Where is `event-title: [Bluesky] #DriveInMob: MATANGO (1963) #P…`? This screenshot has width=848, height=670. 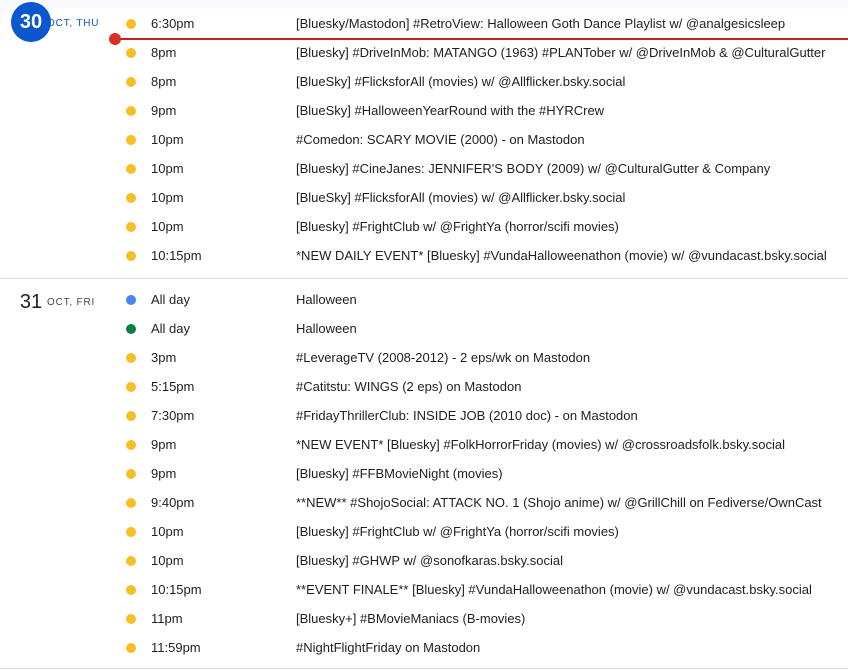
event-title: [Bluesky] #DriveInMob: MATANGO (1963) #P… is located at coordinates (561, 52).